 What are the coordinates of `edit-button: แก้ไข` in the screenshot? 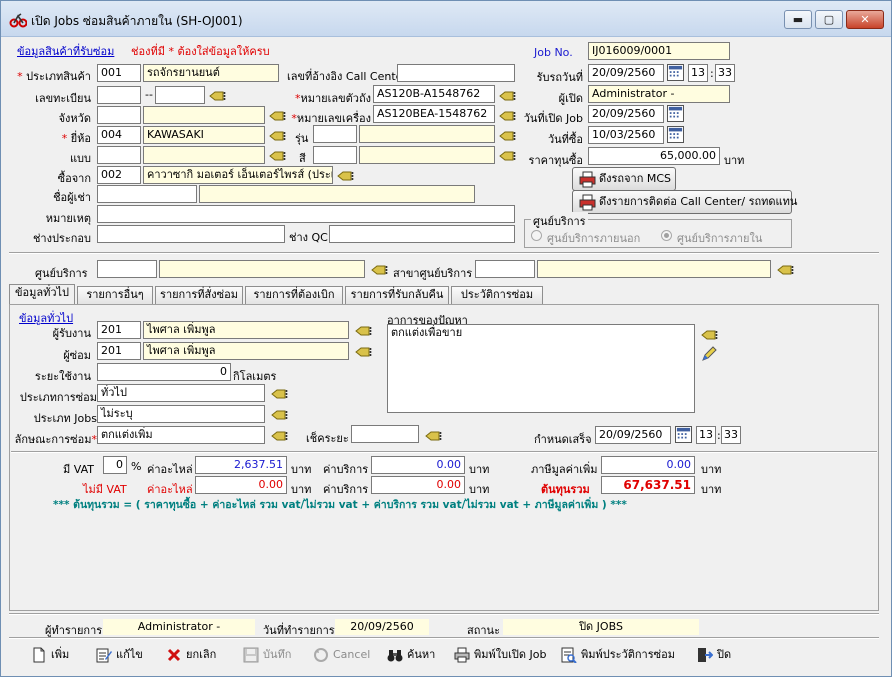 It's located at (119, 655).